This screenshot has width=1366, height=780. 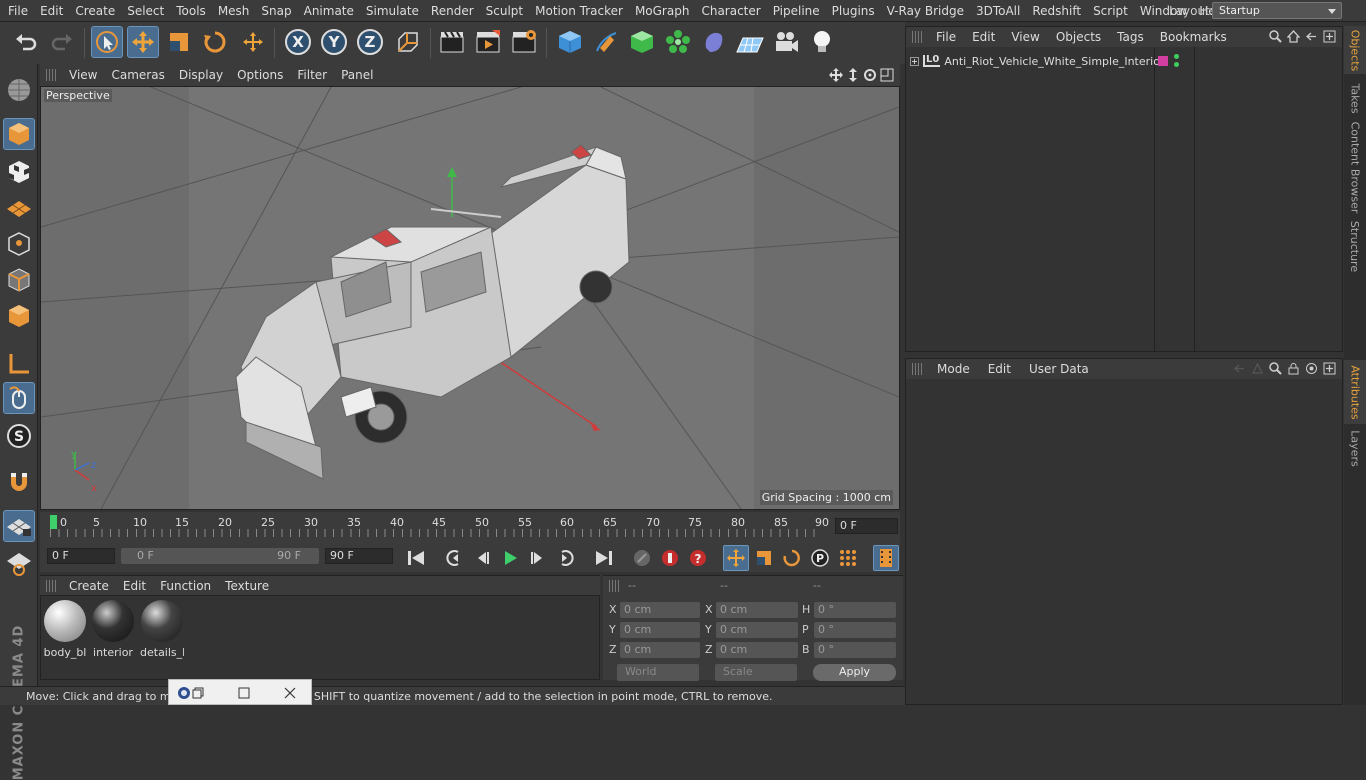 What do you see at coordinates (1163, 61) in the screenshot?
I see `layer-color-tag` at bounding box center [1163, 61].